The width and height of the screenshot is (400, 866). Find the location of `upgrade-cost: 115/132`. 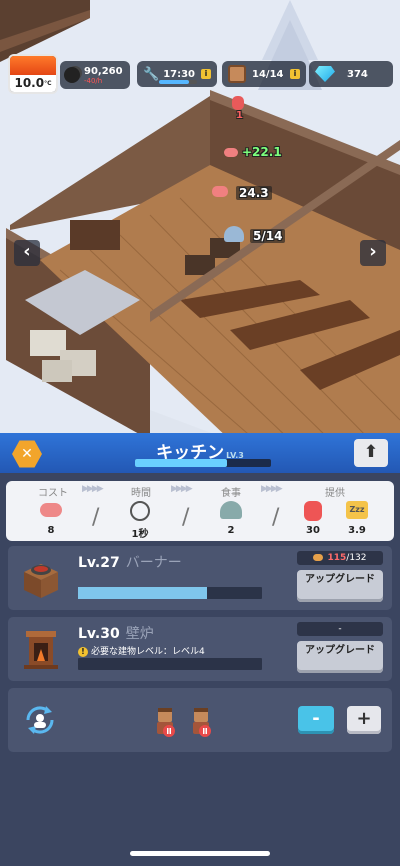

upgrade-cost: 115/132 is located at coordinates (340, 558).